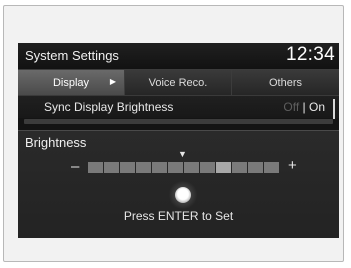 The image size is (351, 268). Describe the element at coordinates (317, 107) in the screenshot. I see `option-on: On` at that location.